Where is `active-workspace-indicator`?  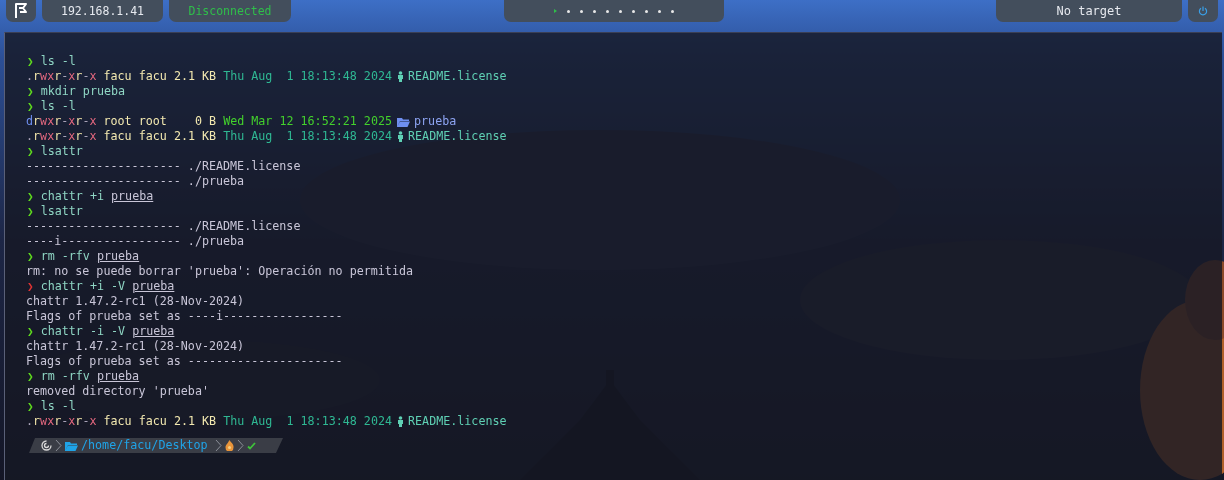
active-workspace-indicator is located at coordinates (555, 11).